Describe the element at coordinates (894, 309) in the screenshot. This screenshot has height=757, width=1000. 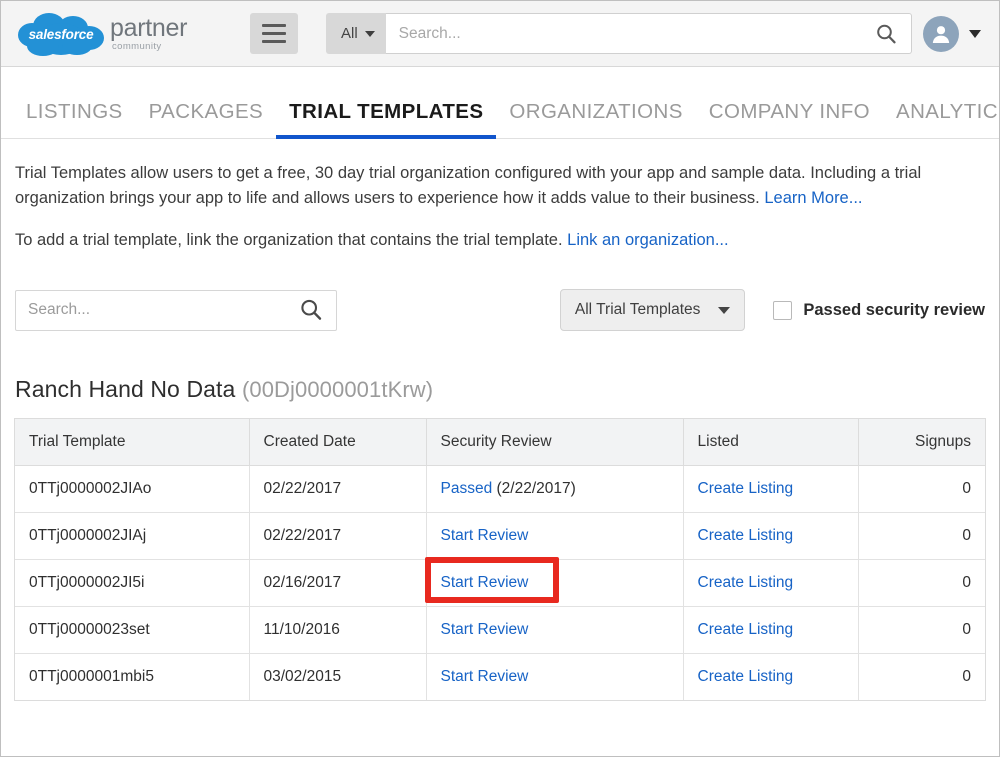
I see `passed-security-review-label: Passed security review` at that location.